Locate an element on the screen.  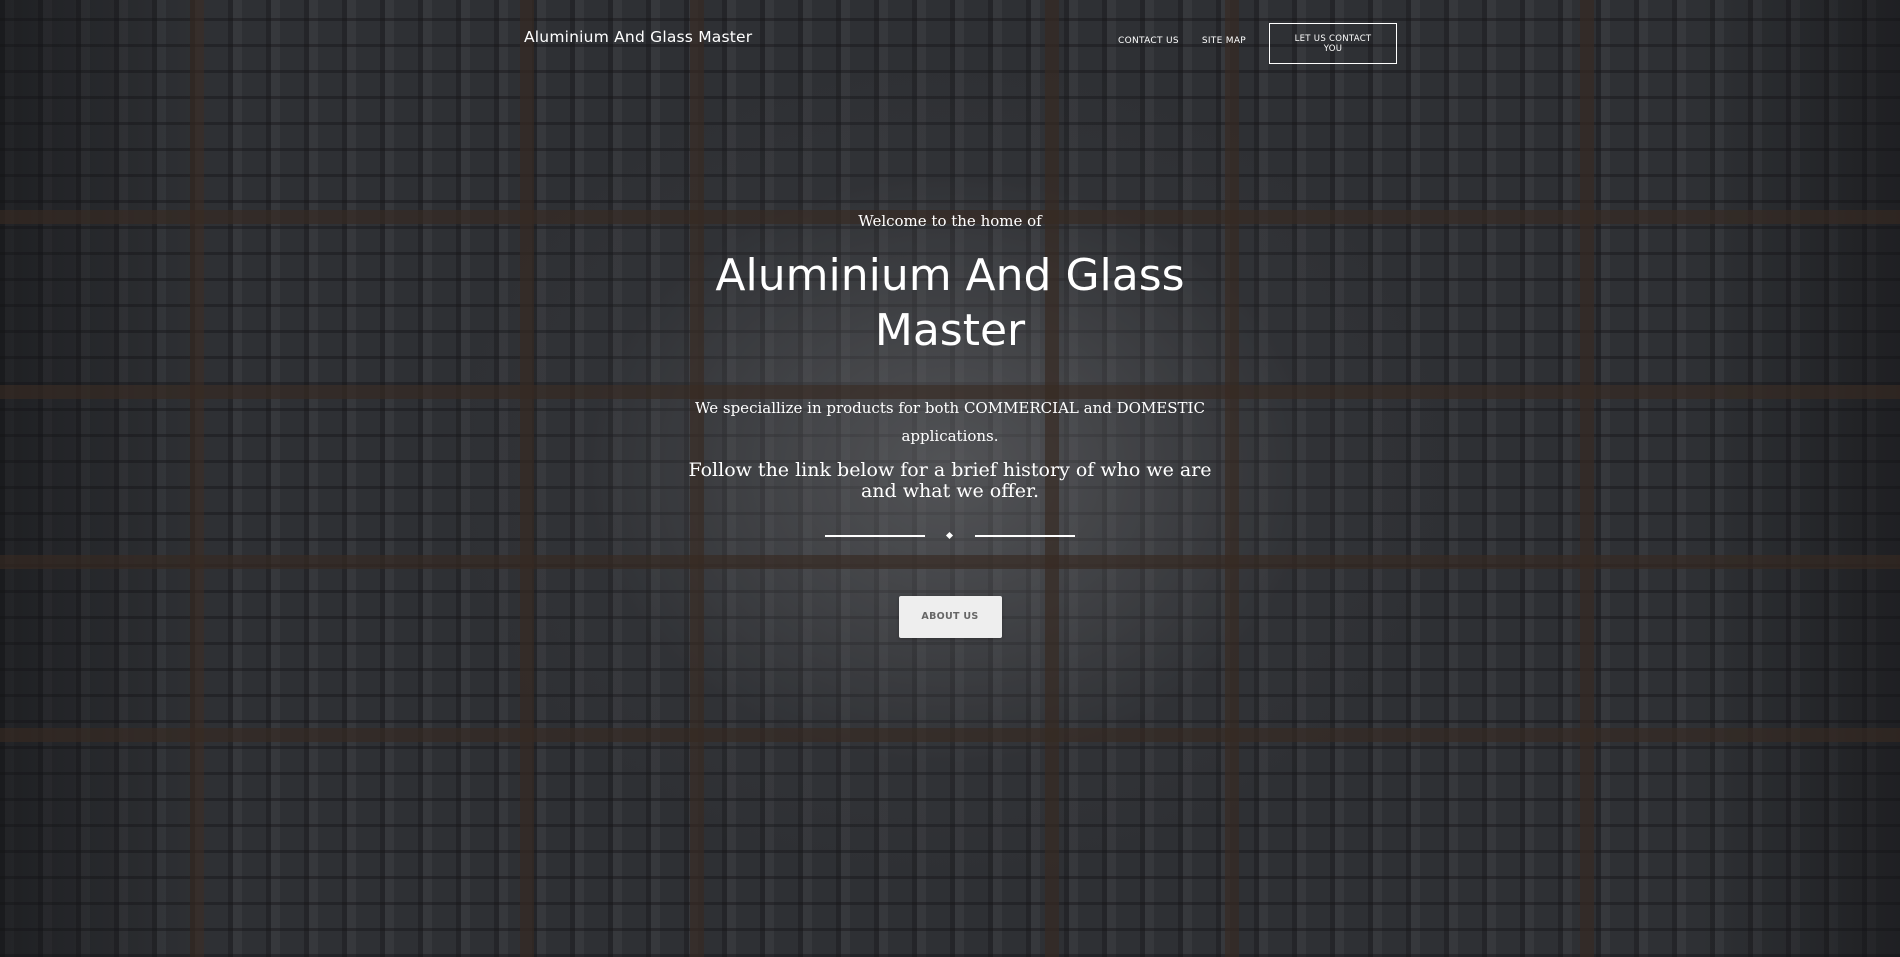
nav-contact-us-link: CONTACT US is located at coordinates (1148, 41).